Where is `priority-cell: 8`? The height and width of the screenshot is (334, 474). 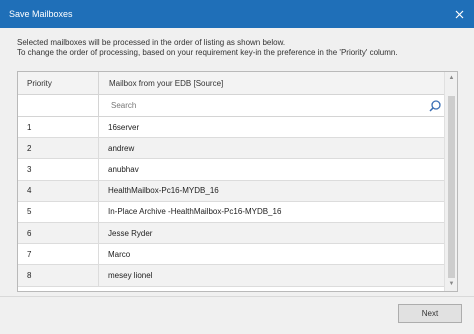
priority-cell: 8 is located at coordinates (58, 275).